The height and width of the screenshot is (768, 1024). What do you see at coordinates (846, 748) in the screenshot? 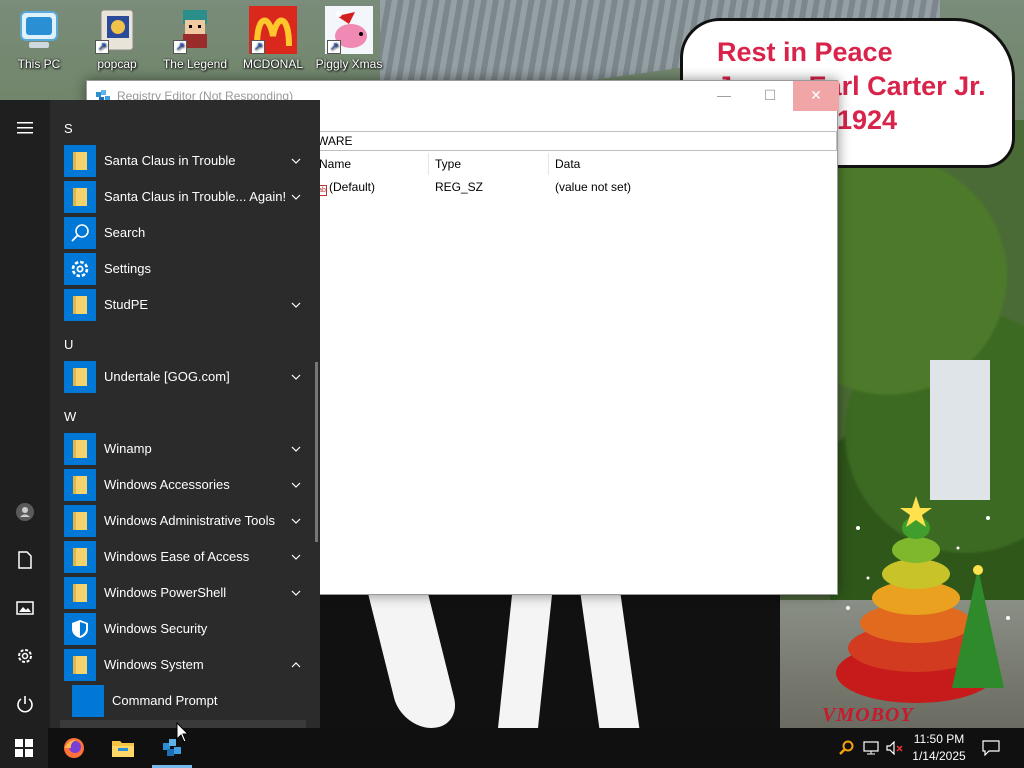
I see `search-tray-icon` at bounding box center [846, 748].